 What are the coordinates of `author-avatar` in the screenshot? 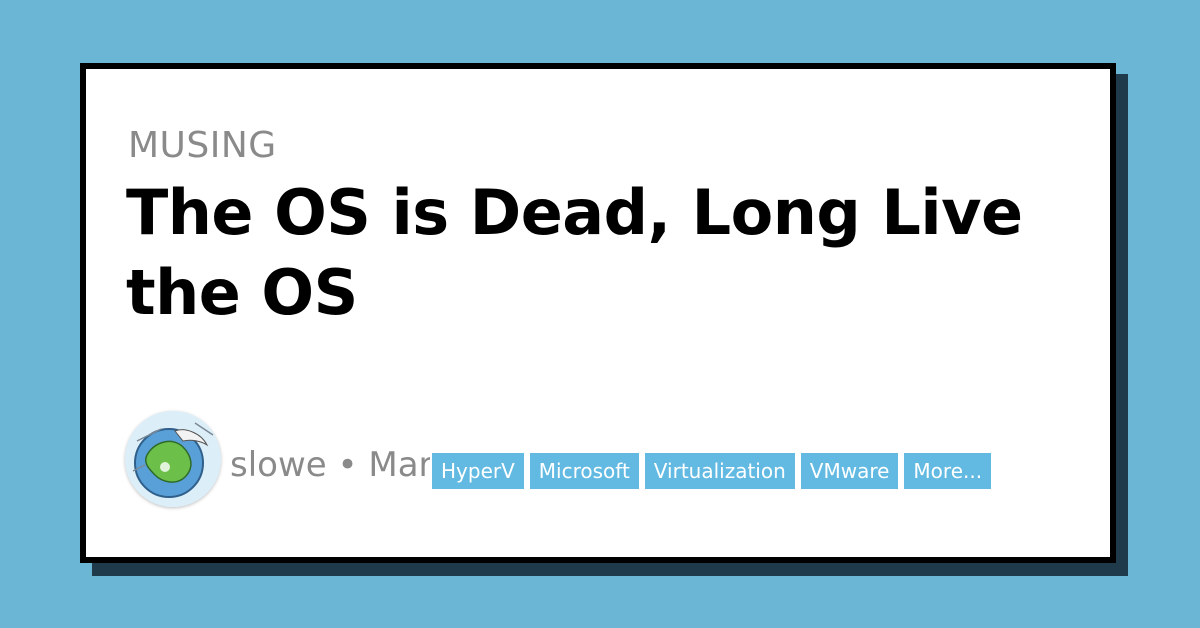 It's located at (173, 459).